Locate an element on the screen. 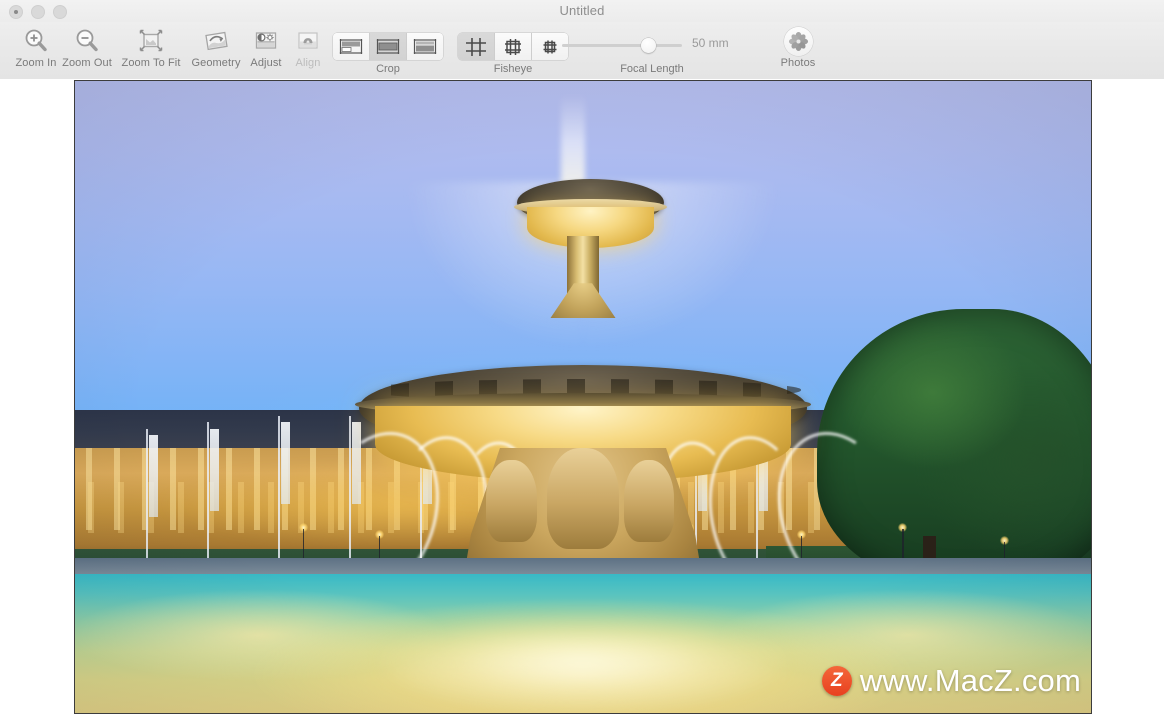 The width and height of the screenshot is (1164, 715). crop-segmented-control is located at coordinates (388, 46).